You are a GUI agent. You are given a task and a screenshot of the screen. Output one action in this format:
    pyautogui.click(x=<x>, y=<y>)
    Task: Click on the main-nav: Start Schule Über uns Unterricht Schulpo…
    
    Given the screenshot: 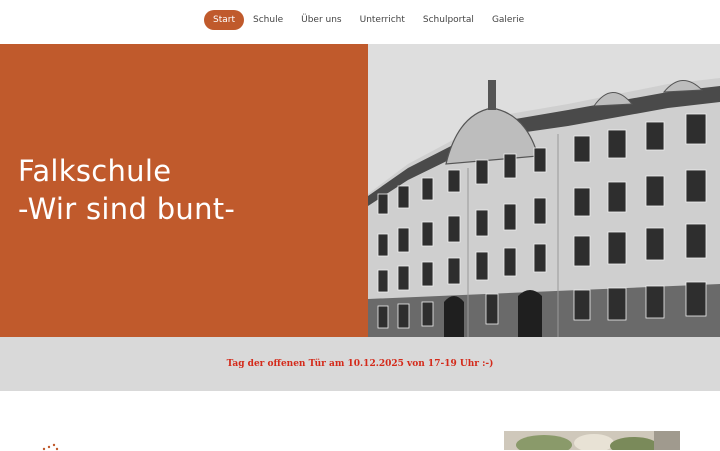 What is the action you would take?
    pyautogui.click(x=368, y=20)
    